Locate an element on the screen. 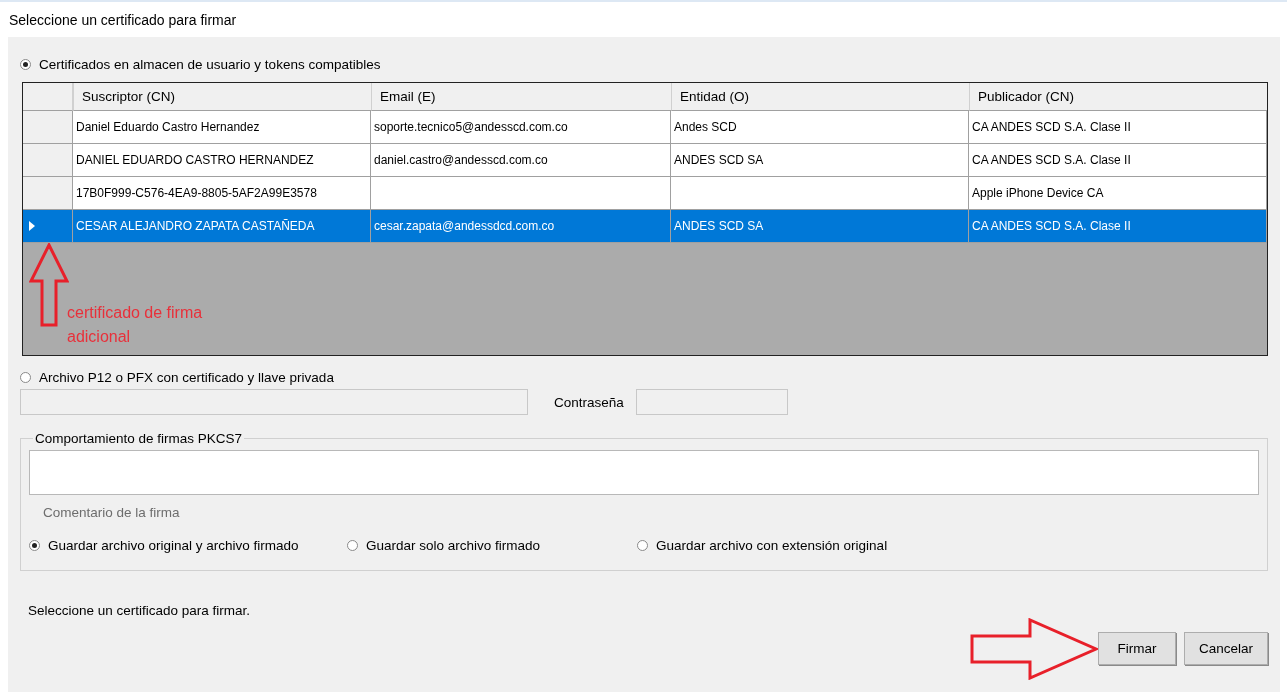  table-cell: Daniel Eduardo Castro Hernandez is located at coordinates (222, 127).